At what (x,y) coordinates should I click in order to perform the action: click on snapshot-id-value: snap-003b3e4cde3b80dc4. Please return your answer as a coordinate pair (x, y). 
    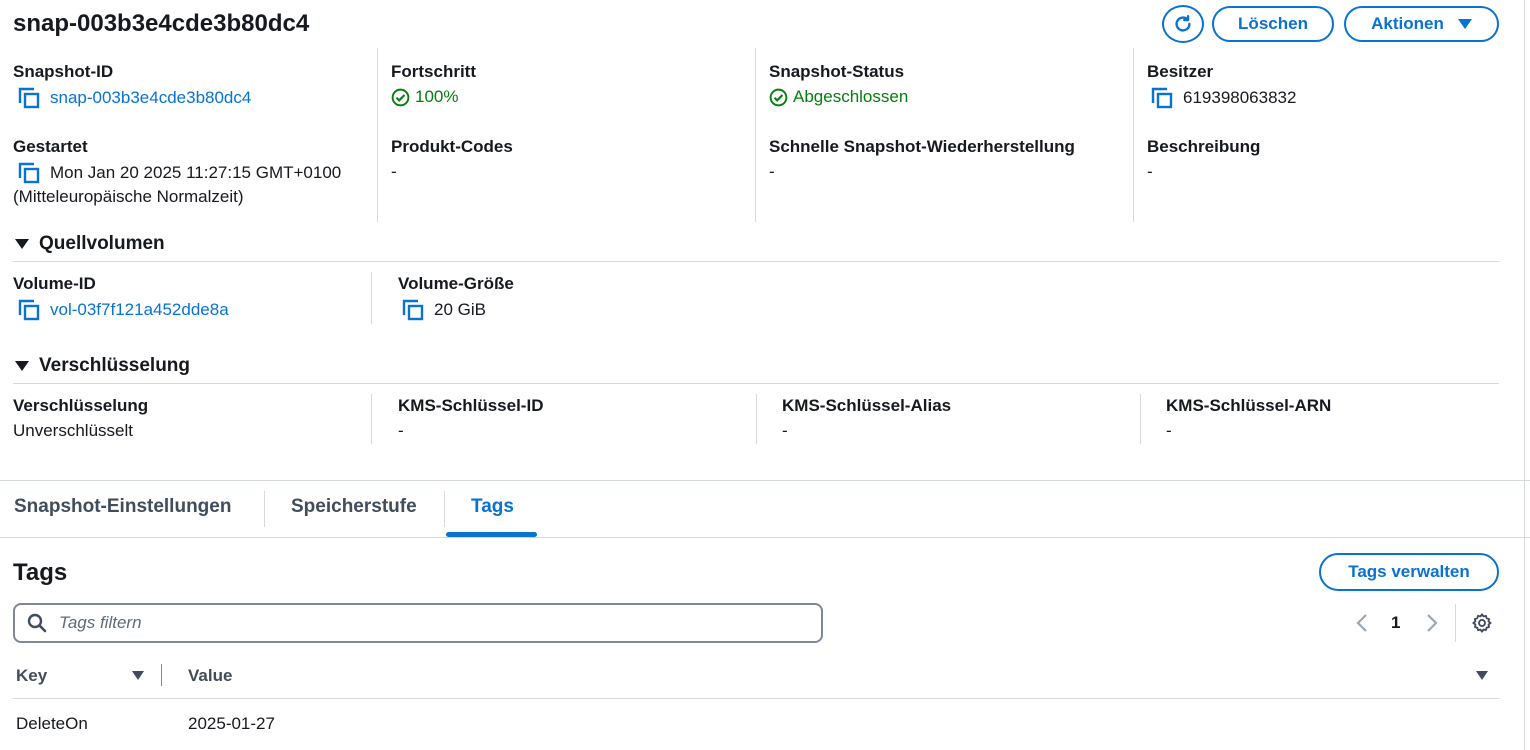
    Looking at the image, I should click on (134, 98).